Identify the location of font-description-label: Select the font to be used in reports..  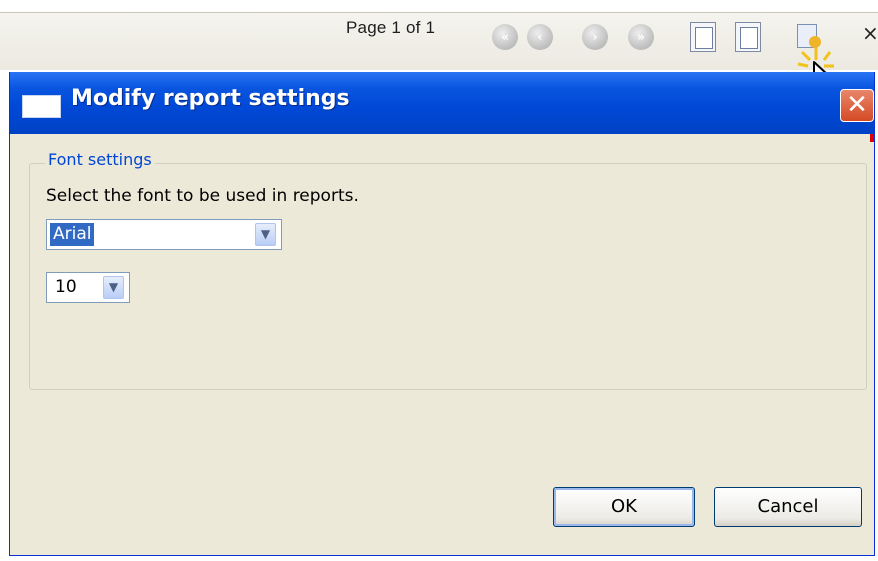
(202, 196).